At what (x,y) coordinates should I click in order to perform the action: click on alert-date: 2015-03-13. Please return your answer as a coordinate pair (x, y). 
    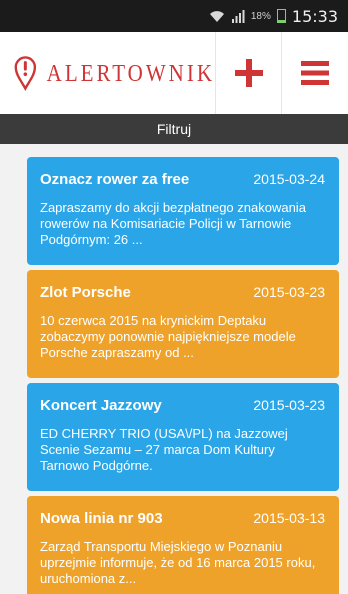
    Looking at the image, I should click on (289, 518).